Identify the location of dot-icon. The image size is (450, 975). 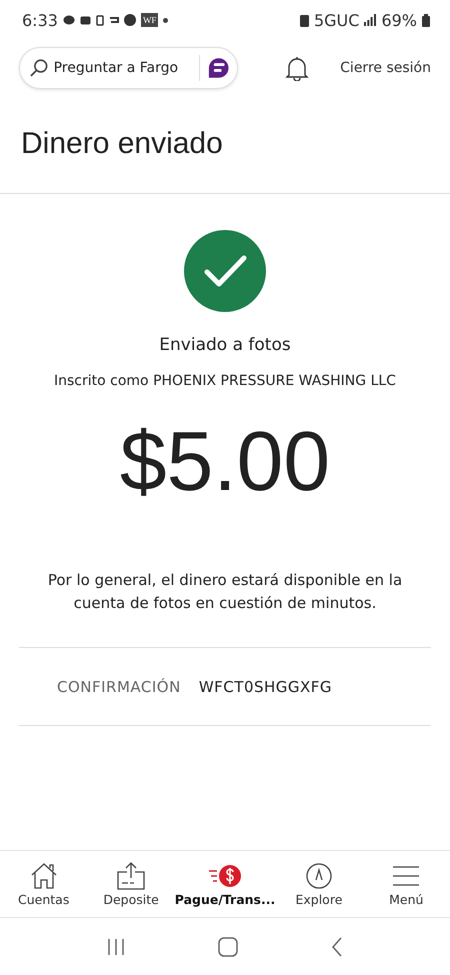
(165, 20).